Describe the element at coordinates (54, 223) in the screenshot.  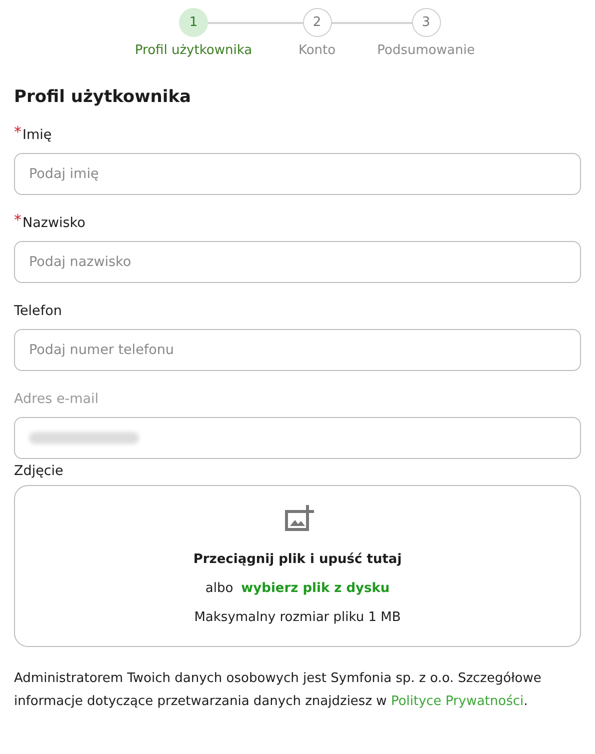
I see `field-label: Nazwisko` at that location.